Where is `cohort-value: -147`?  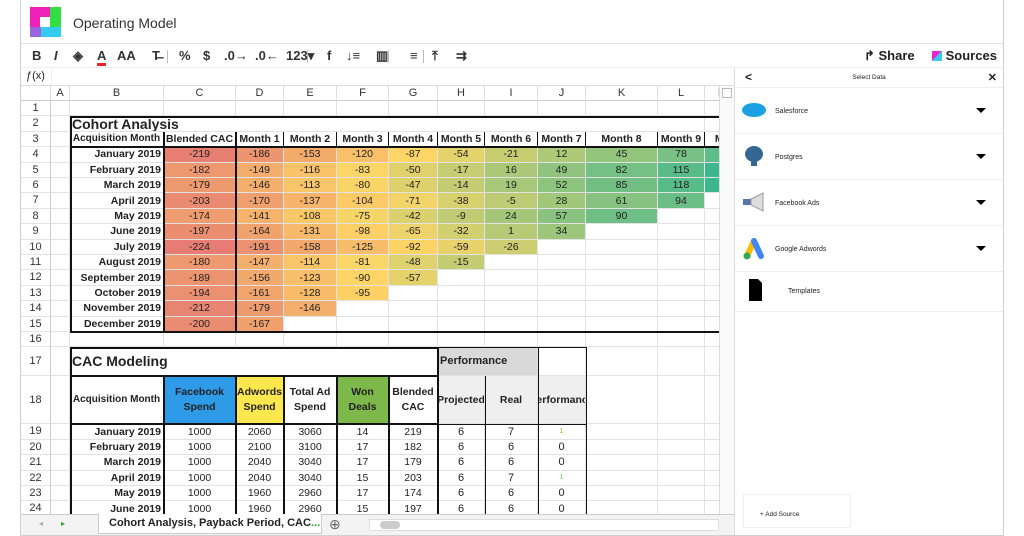
cohort-value: -147 is located at coordinates (260, 263).